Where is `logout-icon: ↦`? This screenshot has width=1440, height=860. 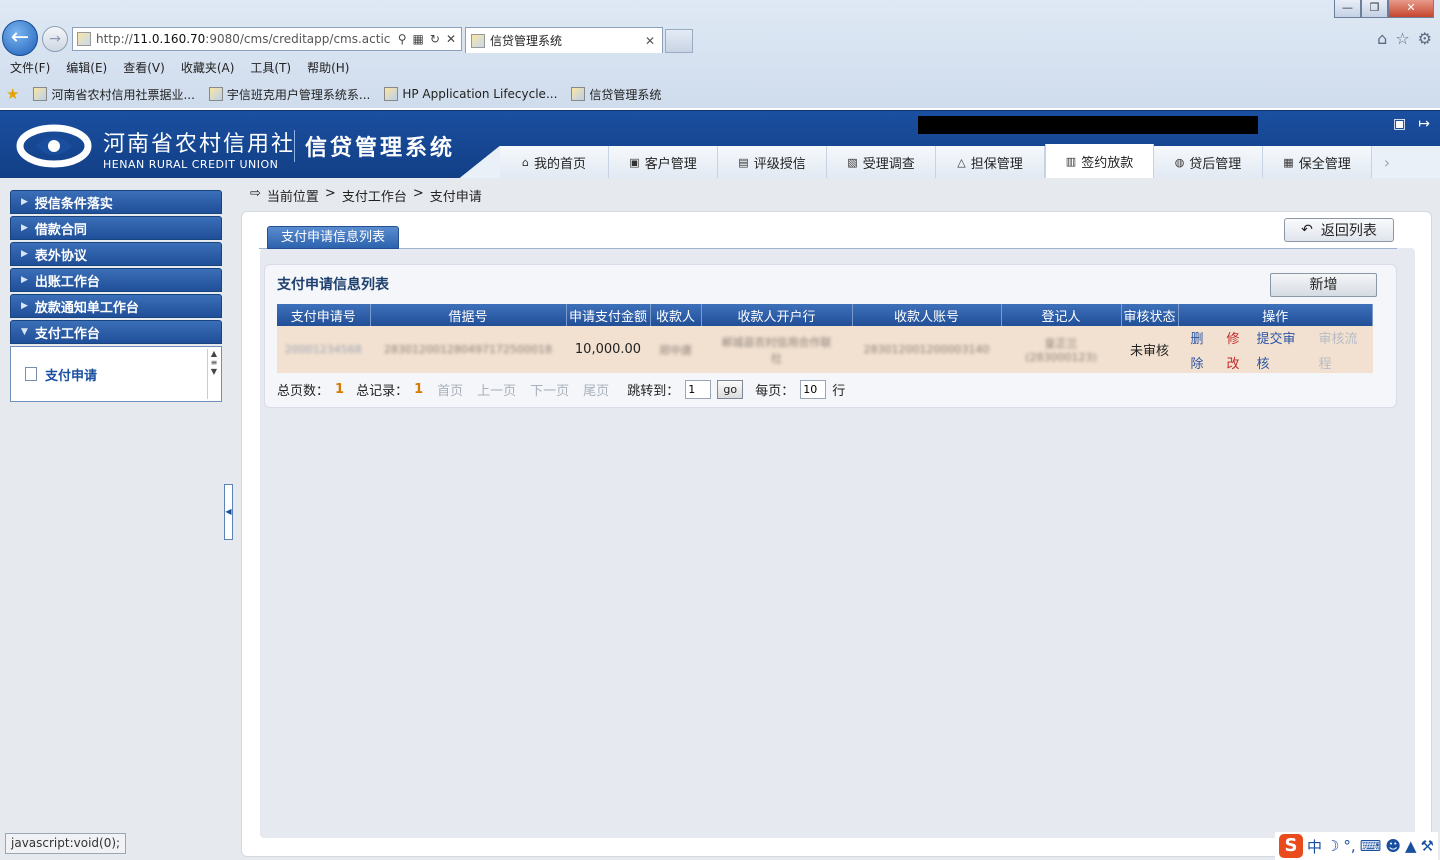 logout-icon: ↦ is located at coordinates (1424, 124).